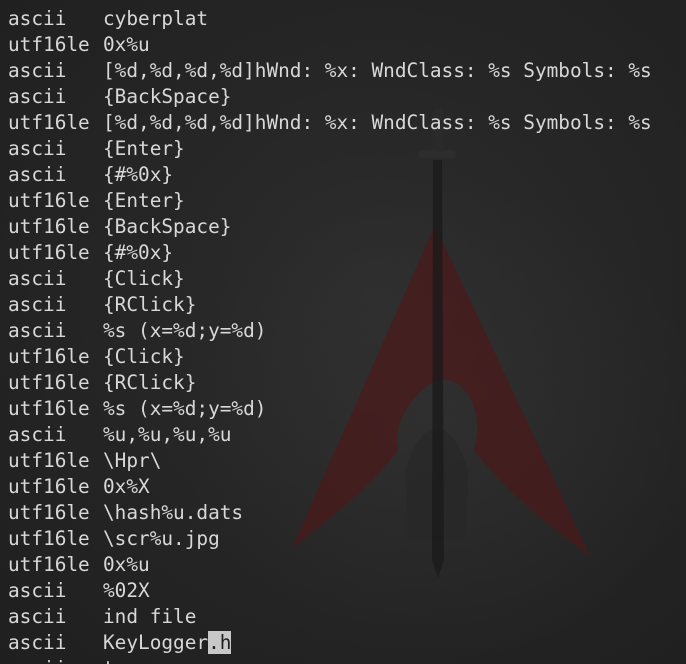 Image resolution: width=686 pixels, height=664 pixels. What do you see at coordinates (330, 513) in the screenshot?
I see `output-line: utf16le \hash%u.dats` at bounding box center [330, 513].